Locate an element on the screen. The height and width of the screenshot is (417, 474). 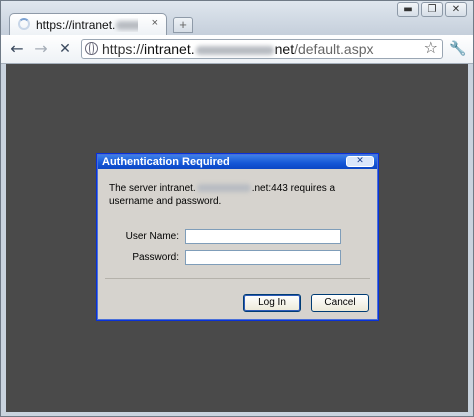
wrench-menu-icon: 🔧 is located at coordinates (458, 50).